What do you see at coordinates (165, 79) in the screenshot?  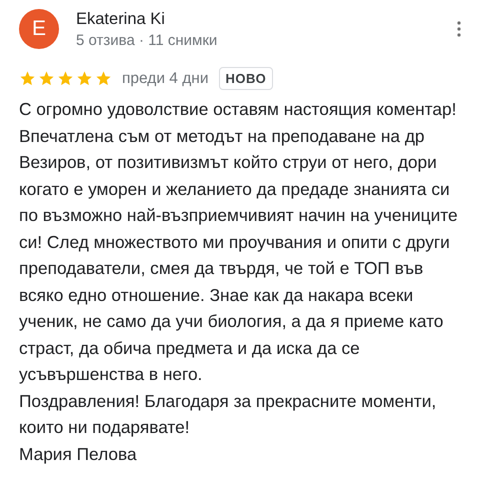 I see `review-time: преди 4 дни` at bounding box center [165, 79].